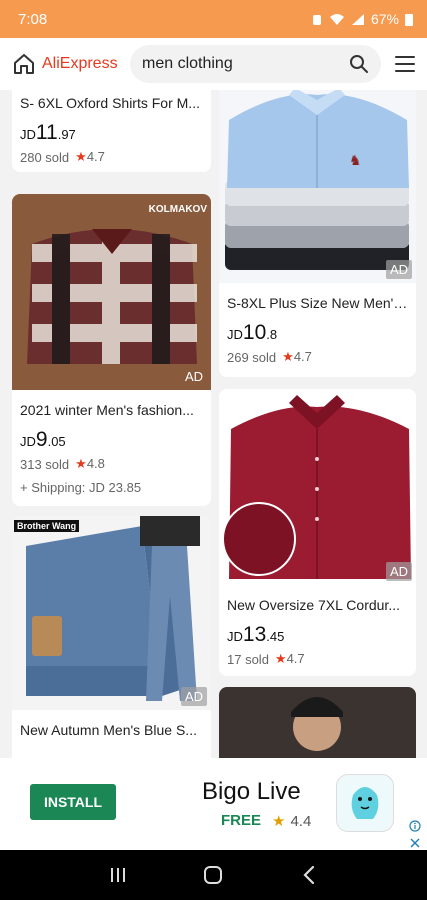 The height and width of the screenshot is (900, 427). Describe the element at coordinates (81, 487) in the screenshot. I see `shipping-info: + Shipping: JD 23.85` at that location.